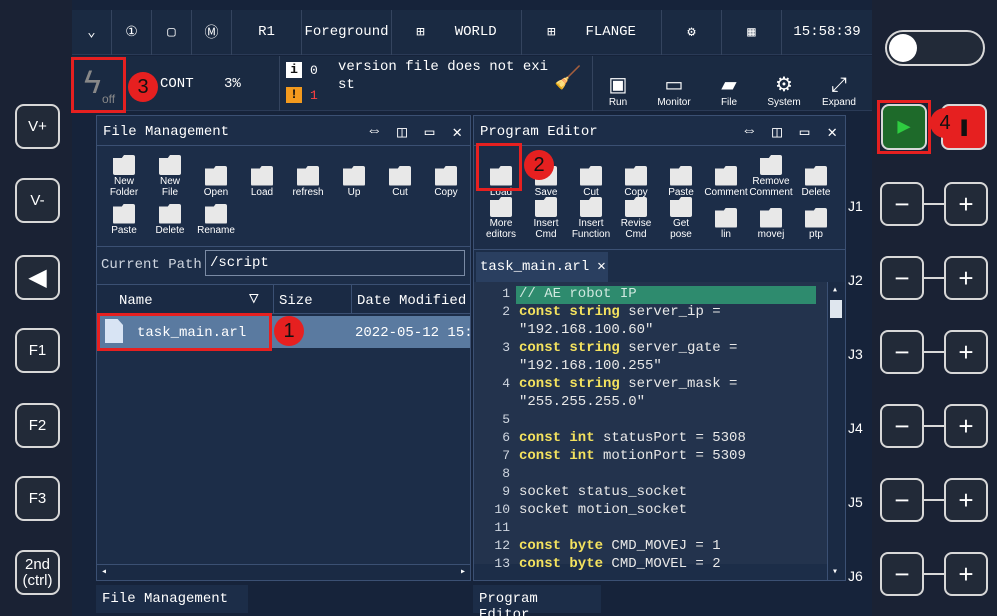 This screenshot has width=997, height=616. What do you see at coordinates (836, 309) in the screenshot?
I see `scroll-thumb` at bounding box center [836, 309].